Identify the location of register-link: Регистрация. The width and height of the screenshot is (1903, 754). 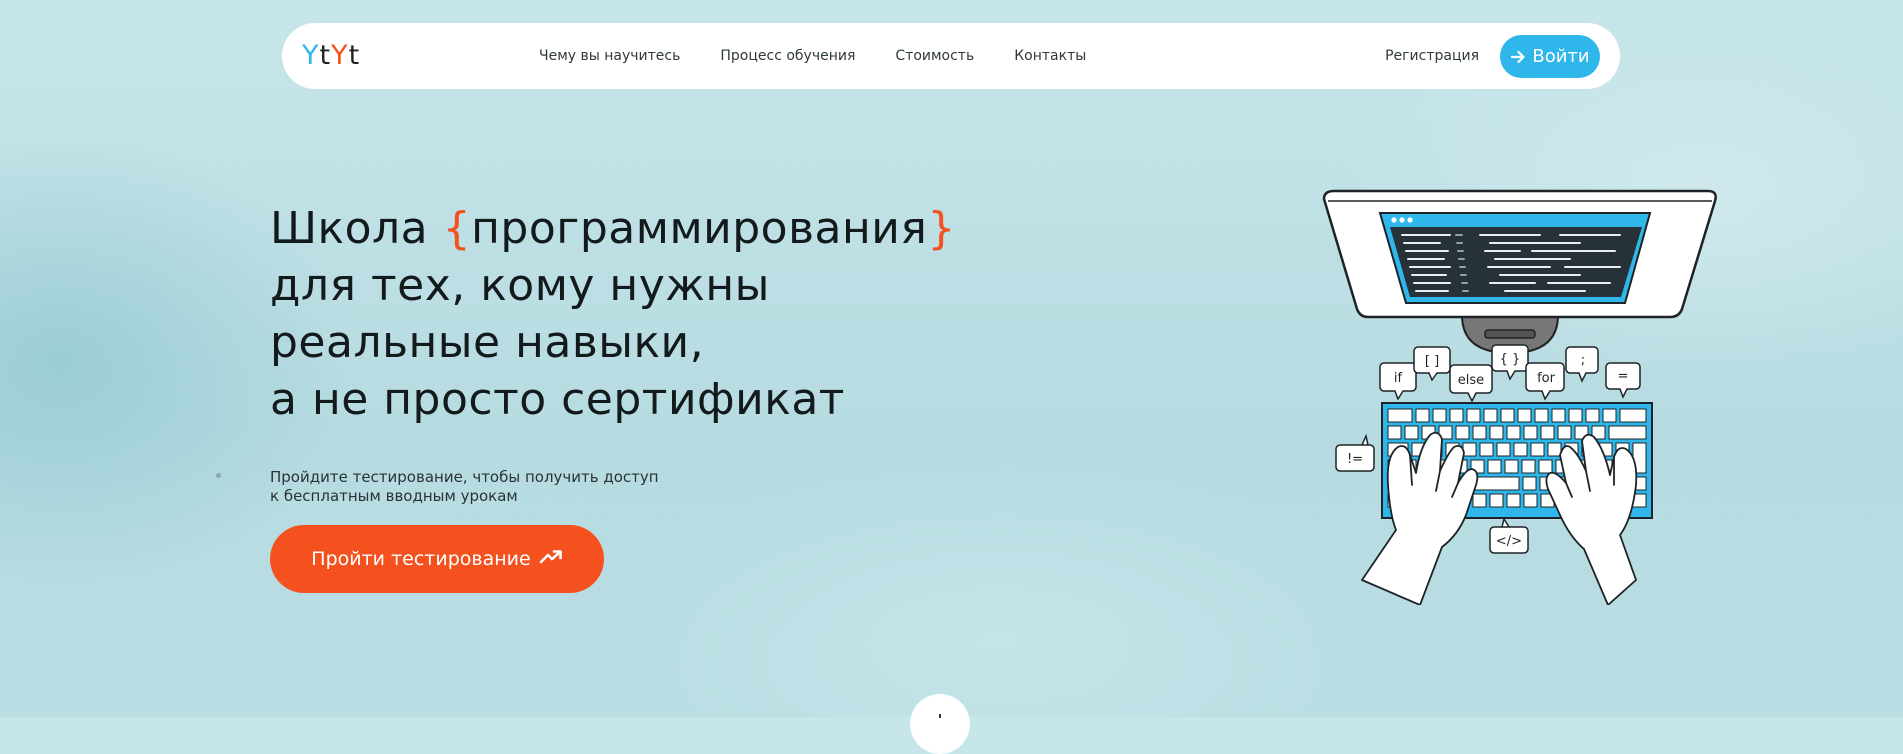
(1432, 56).